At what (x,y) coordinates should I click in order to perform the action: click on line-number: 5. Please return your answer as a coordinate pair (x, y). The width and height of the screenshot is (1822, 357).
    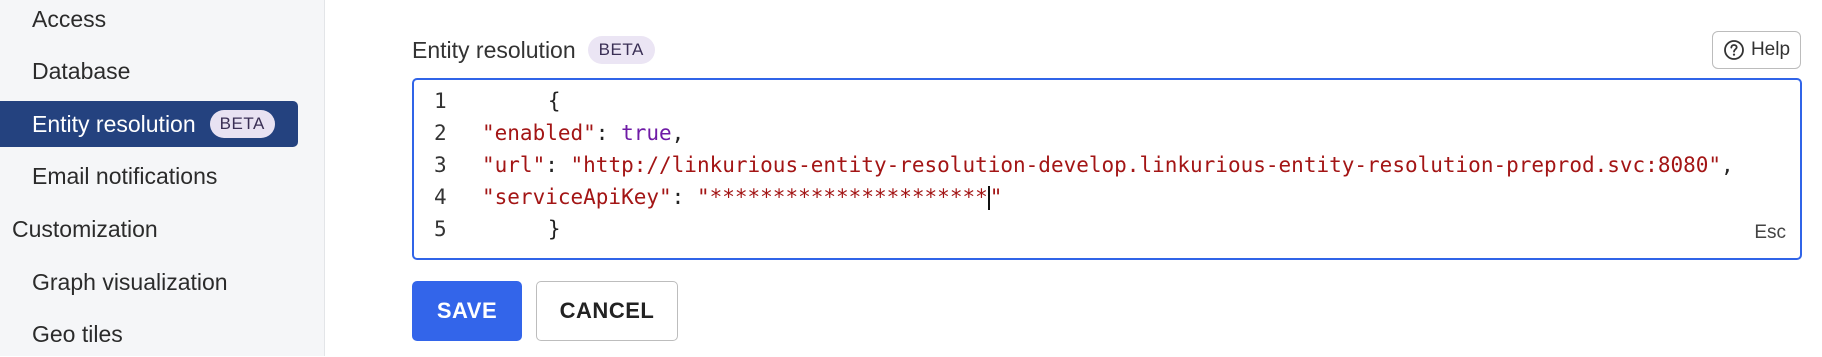
    Looking at the image, I should click on (440, 229).